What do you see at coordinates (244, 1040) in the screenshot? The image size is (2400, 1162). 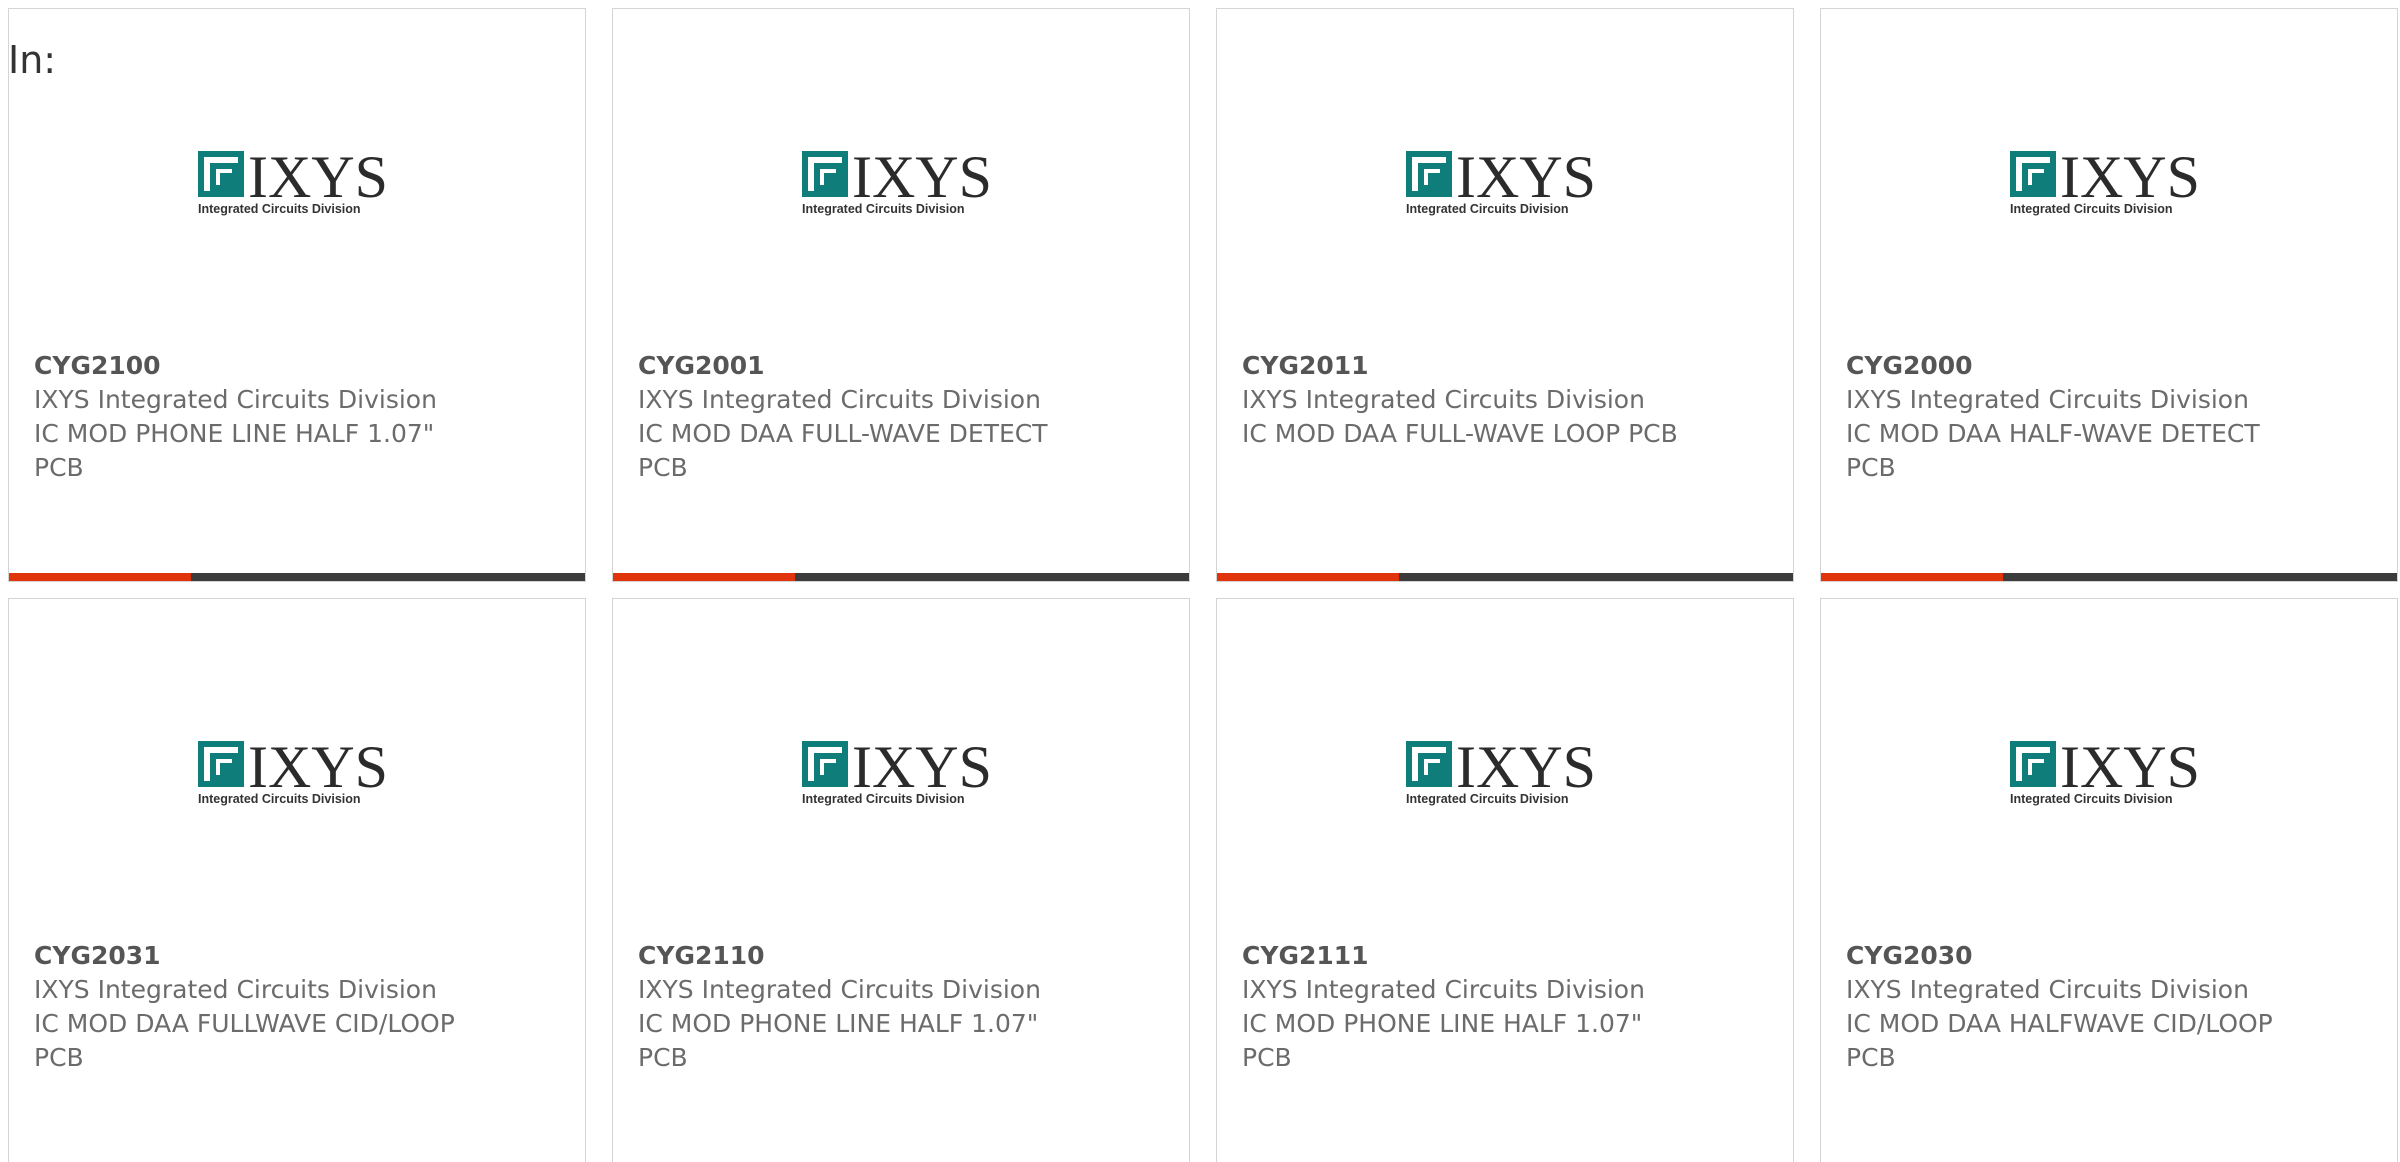 I see `description: IC MOD DAA FULLWAVE CID/LOOP PCB` at bounding box center [244, 1040].